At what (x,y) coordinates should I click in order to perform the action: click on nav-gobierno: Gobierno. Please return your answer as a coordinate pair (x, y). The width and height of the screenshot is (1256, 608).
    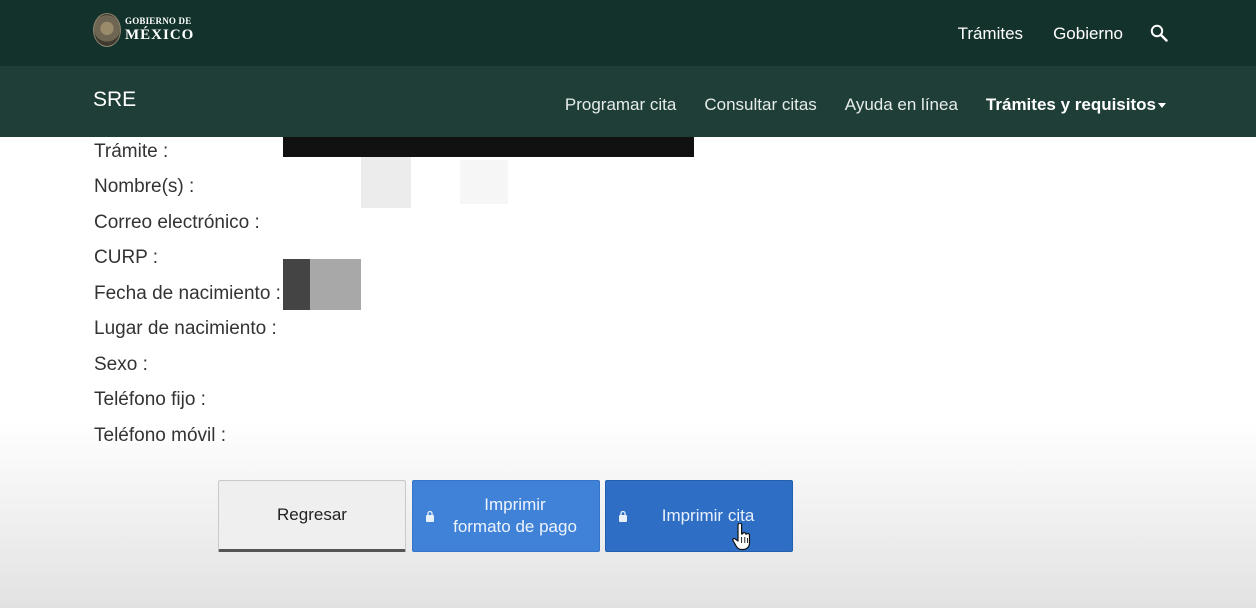
    Looking at the image, I should click on (1088, 34).